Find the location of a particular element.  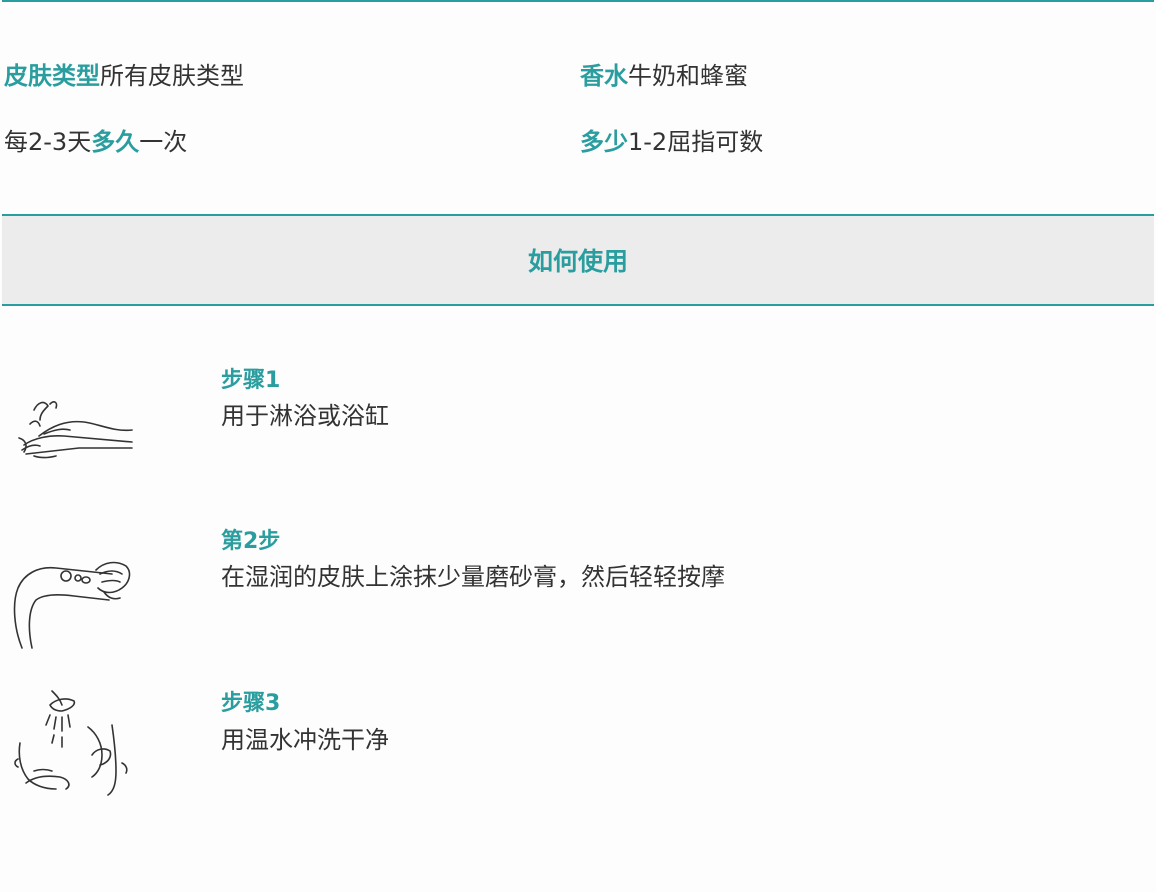

frequency-row: 每2-3天多久一次 is located at coordinates (95, 142).